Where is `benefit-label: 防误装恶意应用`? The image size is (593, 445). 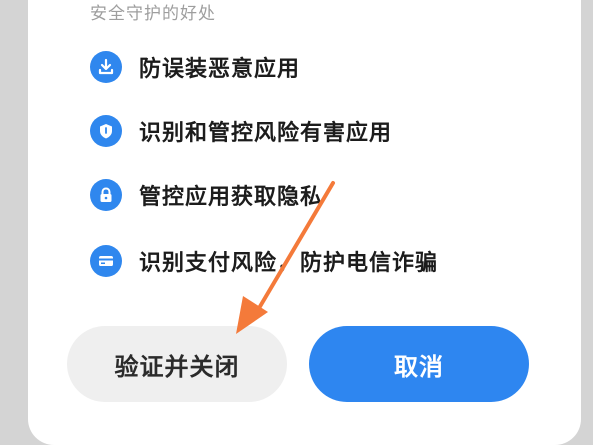 benefit-label: 防误装恶意应用 is located at coordinates (220, 69).